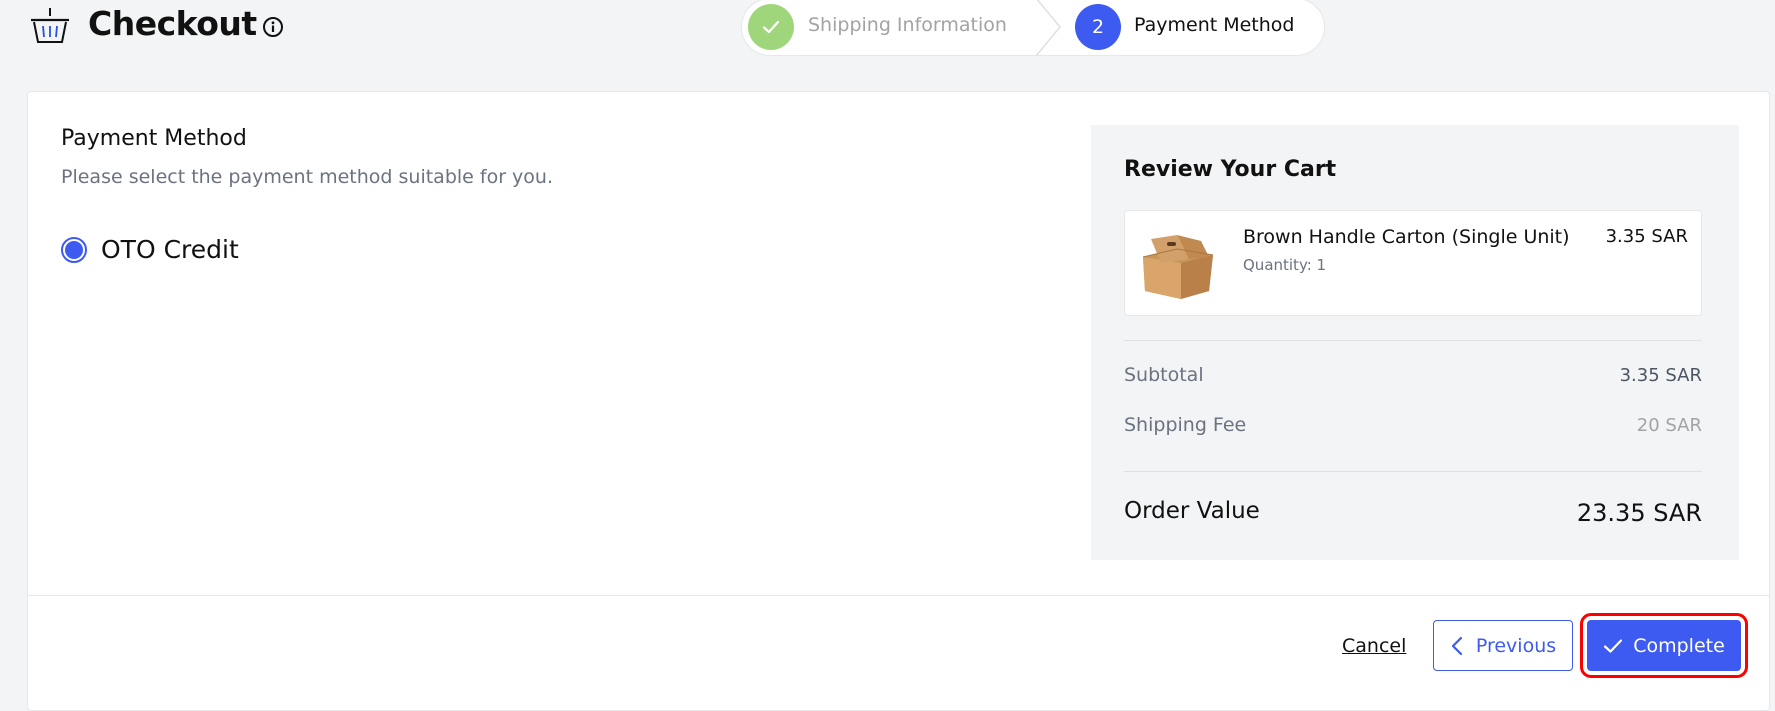 The width and height of the screenshot is (1775, 711). Describe the element at coordinates (1639, 513) in the screenshot. I see `order-value-amount: 23.35 SAR` at that location.